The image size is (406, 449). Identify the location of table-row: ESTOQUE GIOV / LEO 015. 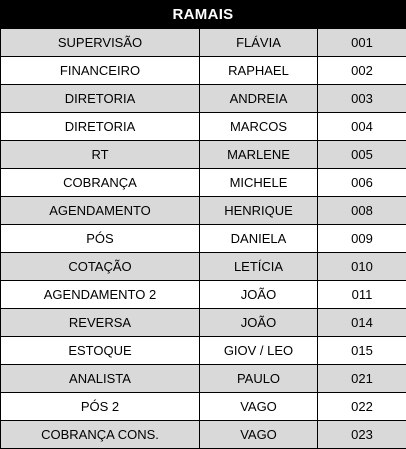
(203, 351).